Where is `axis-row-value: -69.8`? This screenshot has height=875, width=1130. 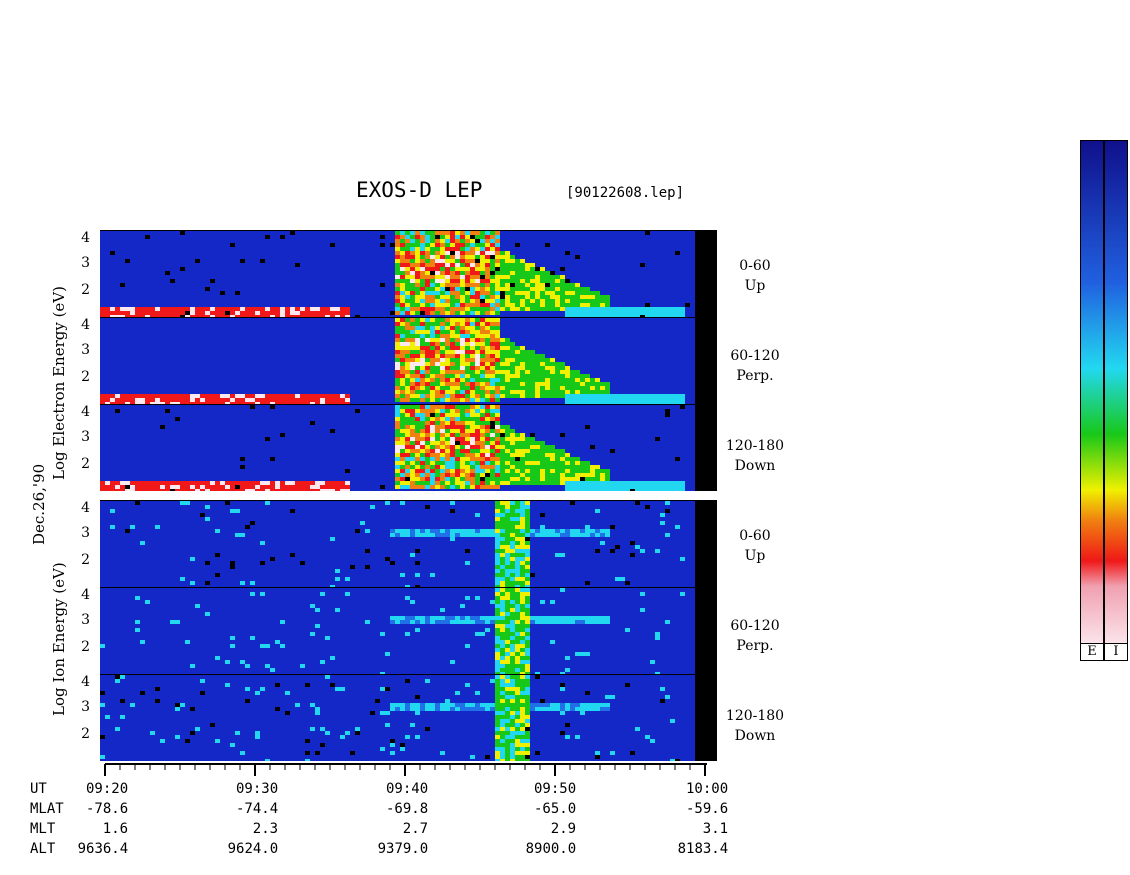
axis-row-value: -69.8 is located at coordinates (407, 809).